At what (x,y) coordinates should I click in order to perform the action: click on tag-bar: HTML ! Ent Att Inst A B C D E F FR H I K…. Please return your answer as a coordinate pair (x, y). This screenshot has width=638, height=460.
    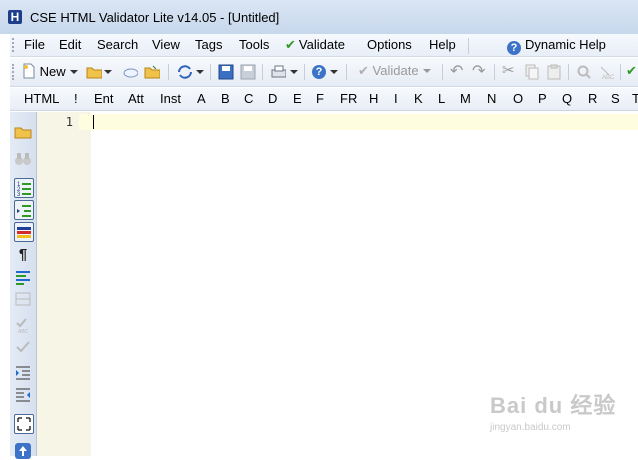
    Looking at the image, I should click on (324, 99).